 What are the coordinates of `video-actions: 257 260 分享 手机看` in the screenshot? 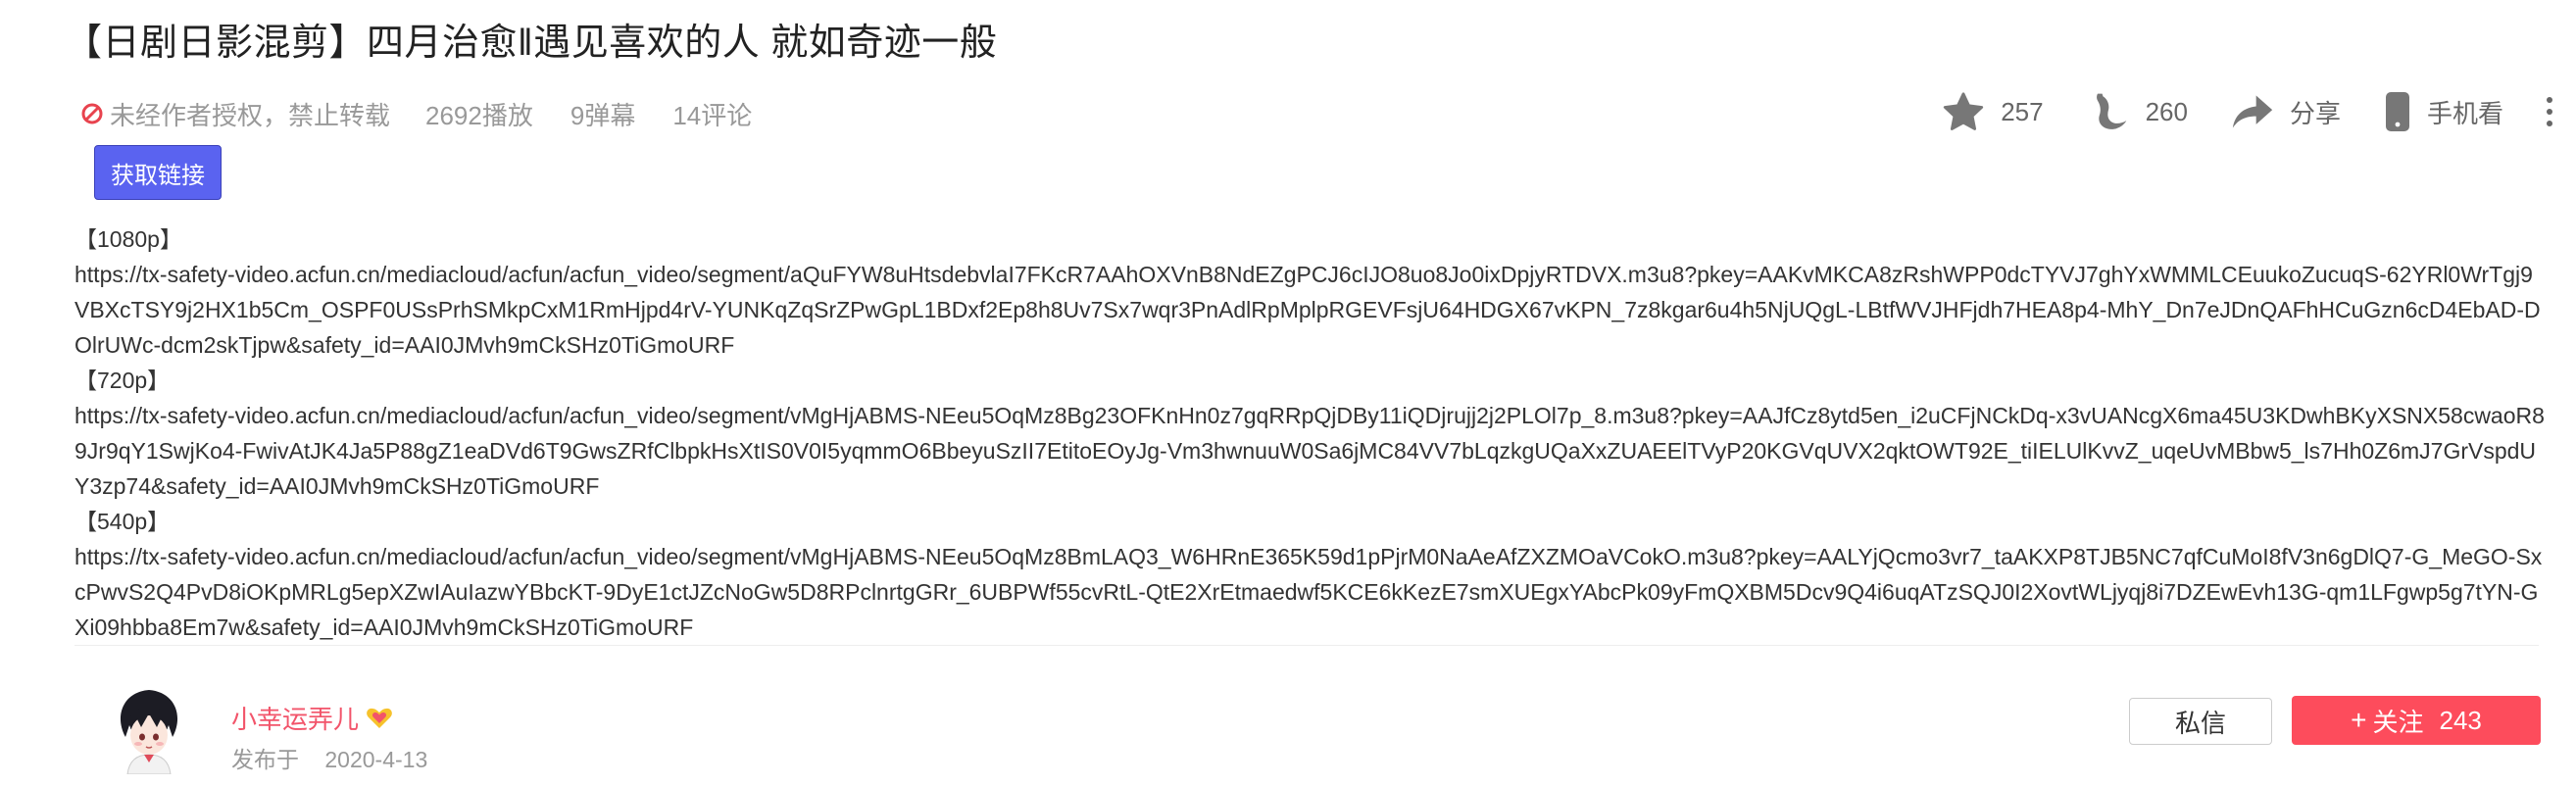 It's located at (2259, 111).